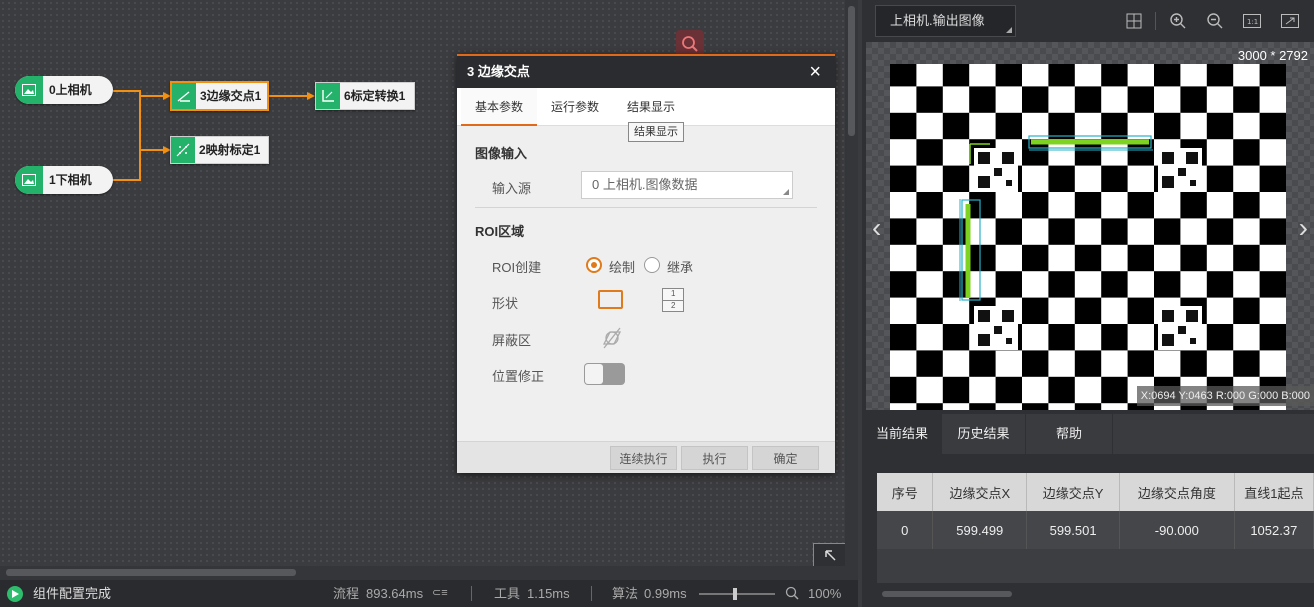 This screenshot has height=607, width=1314. Describe the element at coordinates (70, 180) in the screenshot. I see `node-label: 1下相机` at that location.